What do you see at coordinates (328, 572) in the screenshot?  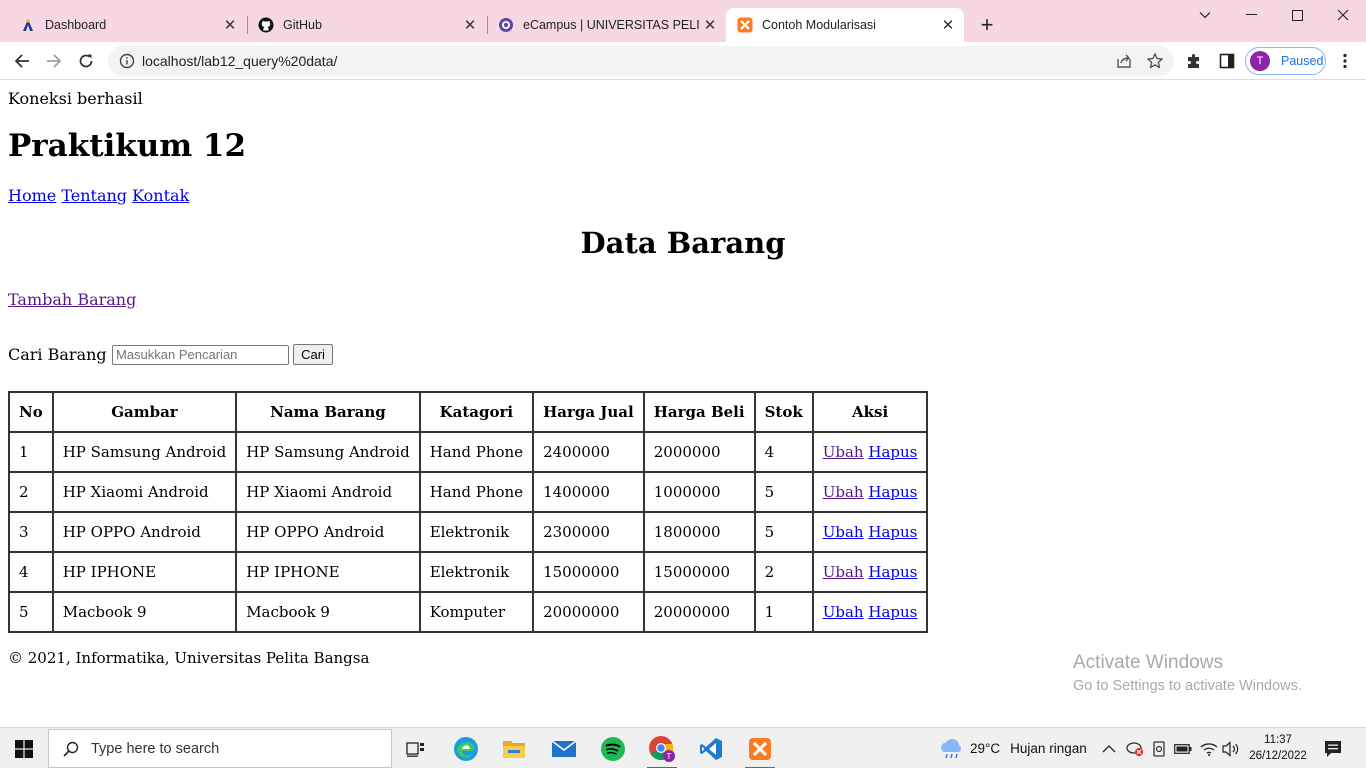 I see `cell-nama: HP IPHONE` at bounding box center [328, 572].